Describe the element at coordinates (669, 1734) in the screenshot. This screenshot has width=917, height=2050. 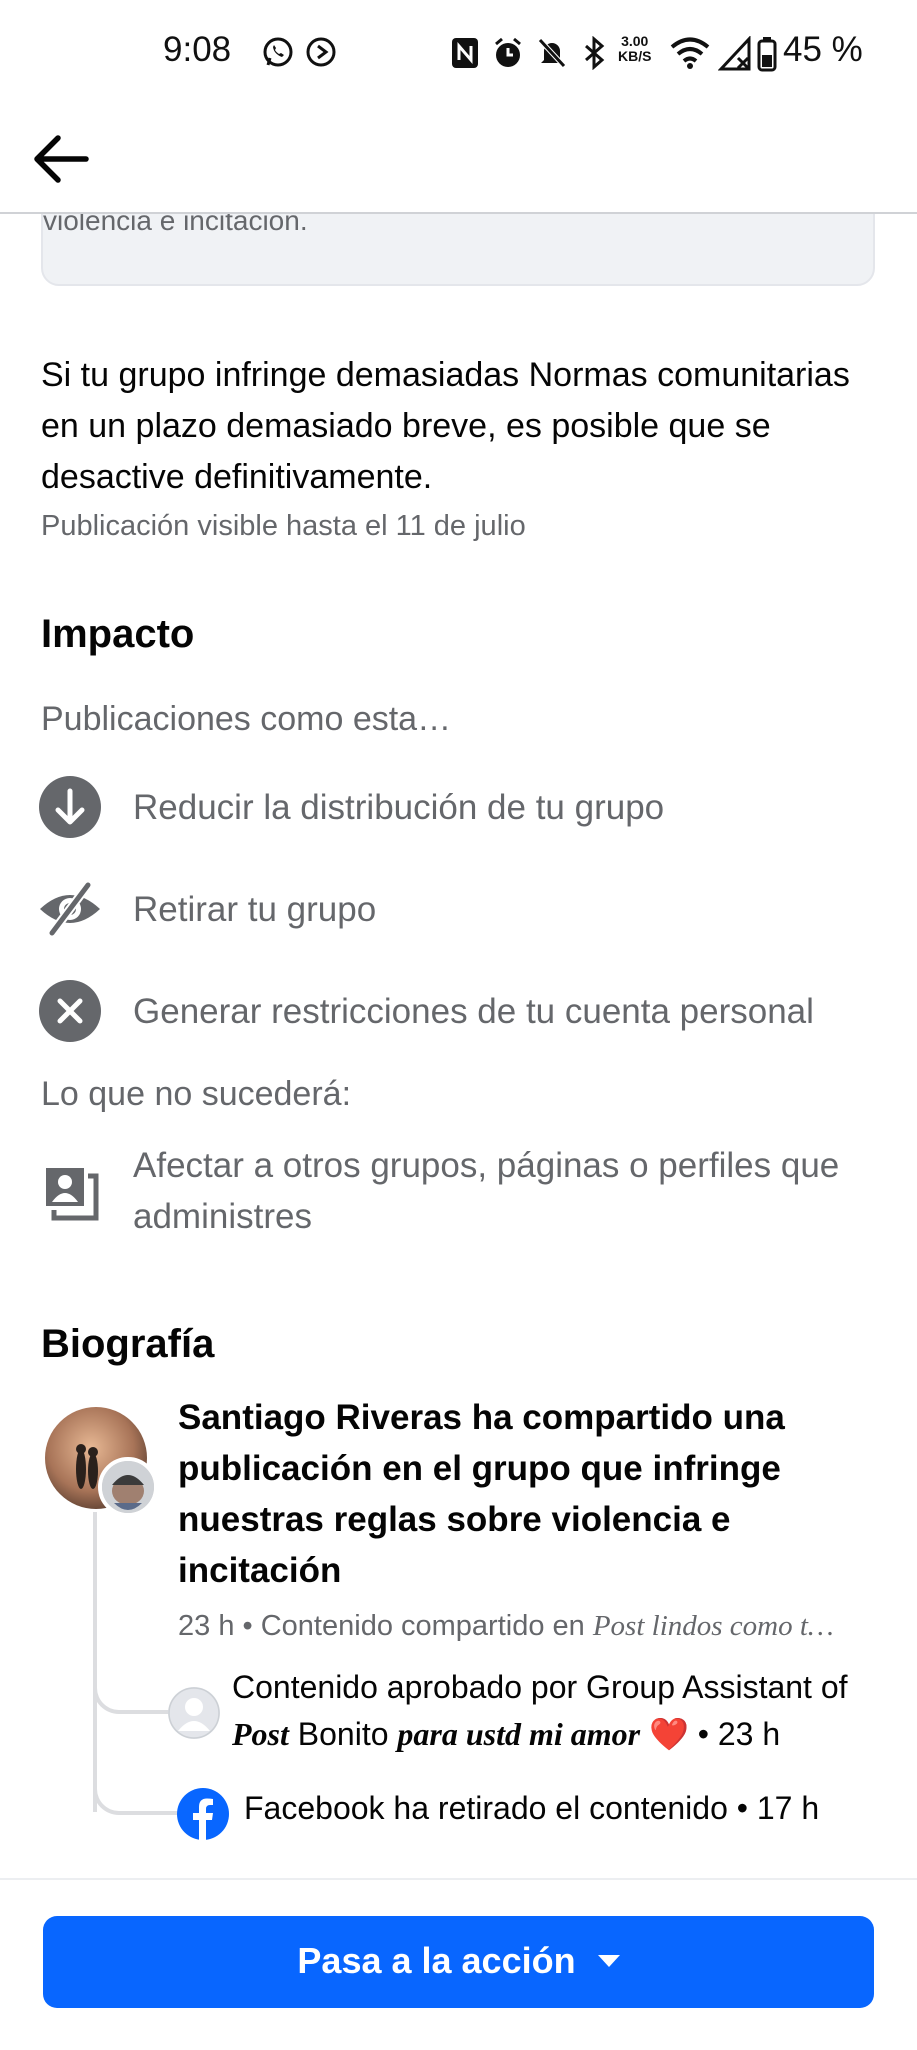
I see `heart-emoji: ❤️` at that location.